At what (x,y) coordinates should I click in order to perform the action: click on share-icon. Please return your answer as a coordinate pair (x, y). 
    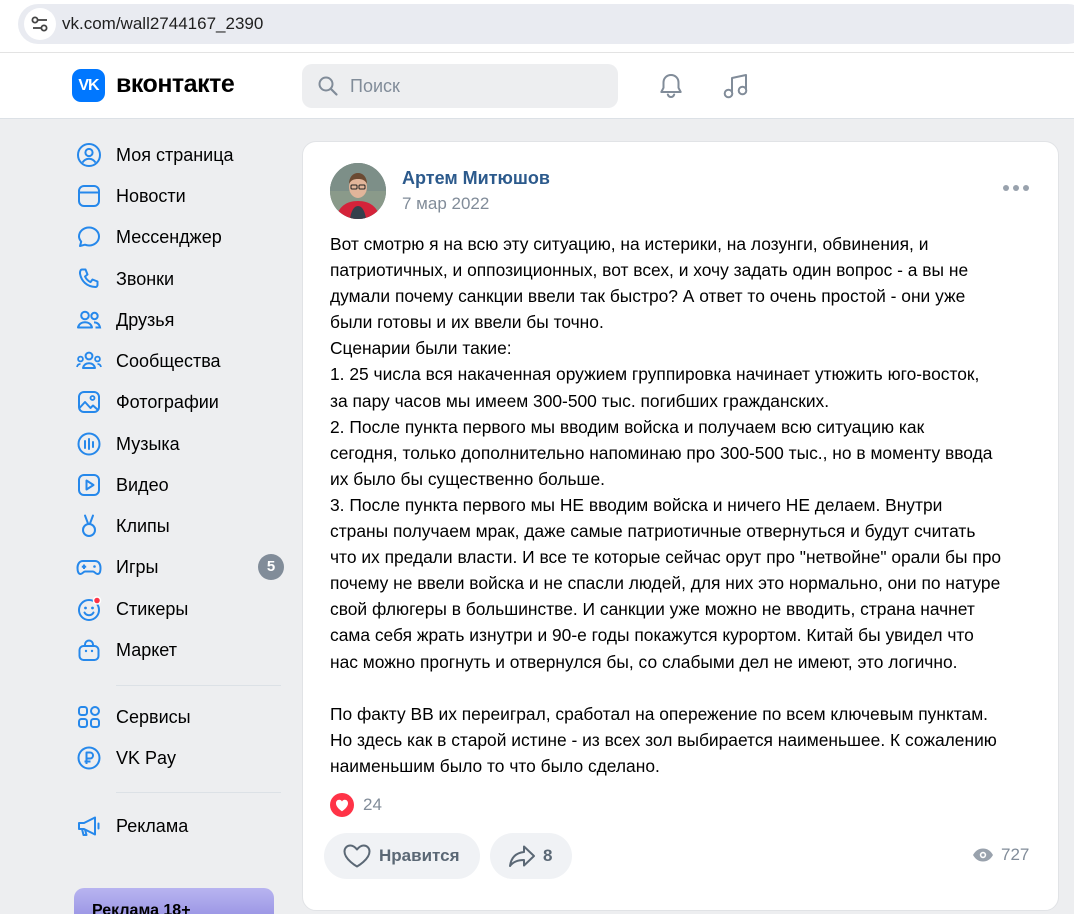
    Looking at the image, I should click on (522, 856).